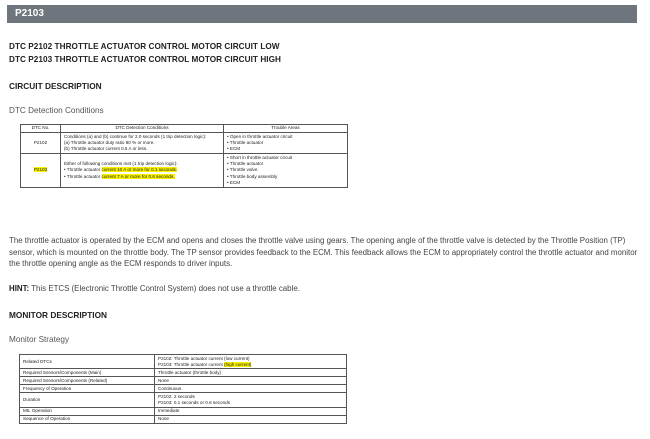 The image size is (650, 439). Describe the element at coordinates (87, 373) in the screenshot. I see `row-label: Required Sensors/Components (Main)` at that location.